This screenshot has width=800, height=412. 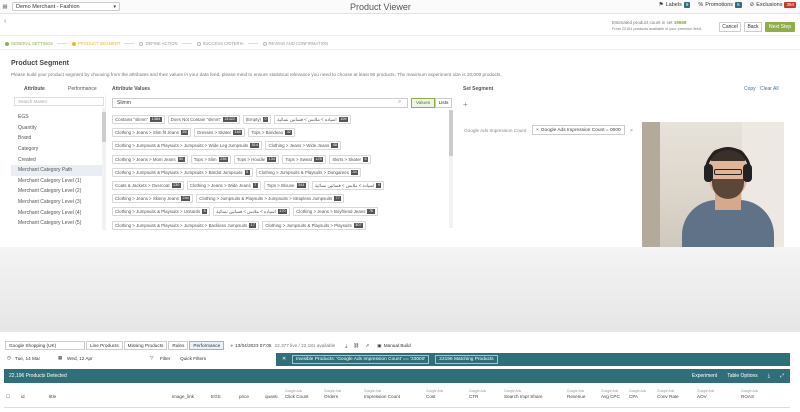 What do you see at coordinates (523, 394) in the screenshot?
I see `column-header: Google Ads Search Impr Share` at bounding box center [523, 394].